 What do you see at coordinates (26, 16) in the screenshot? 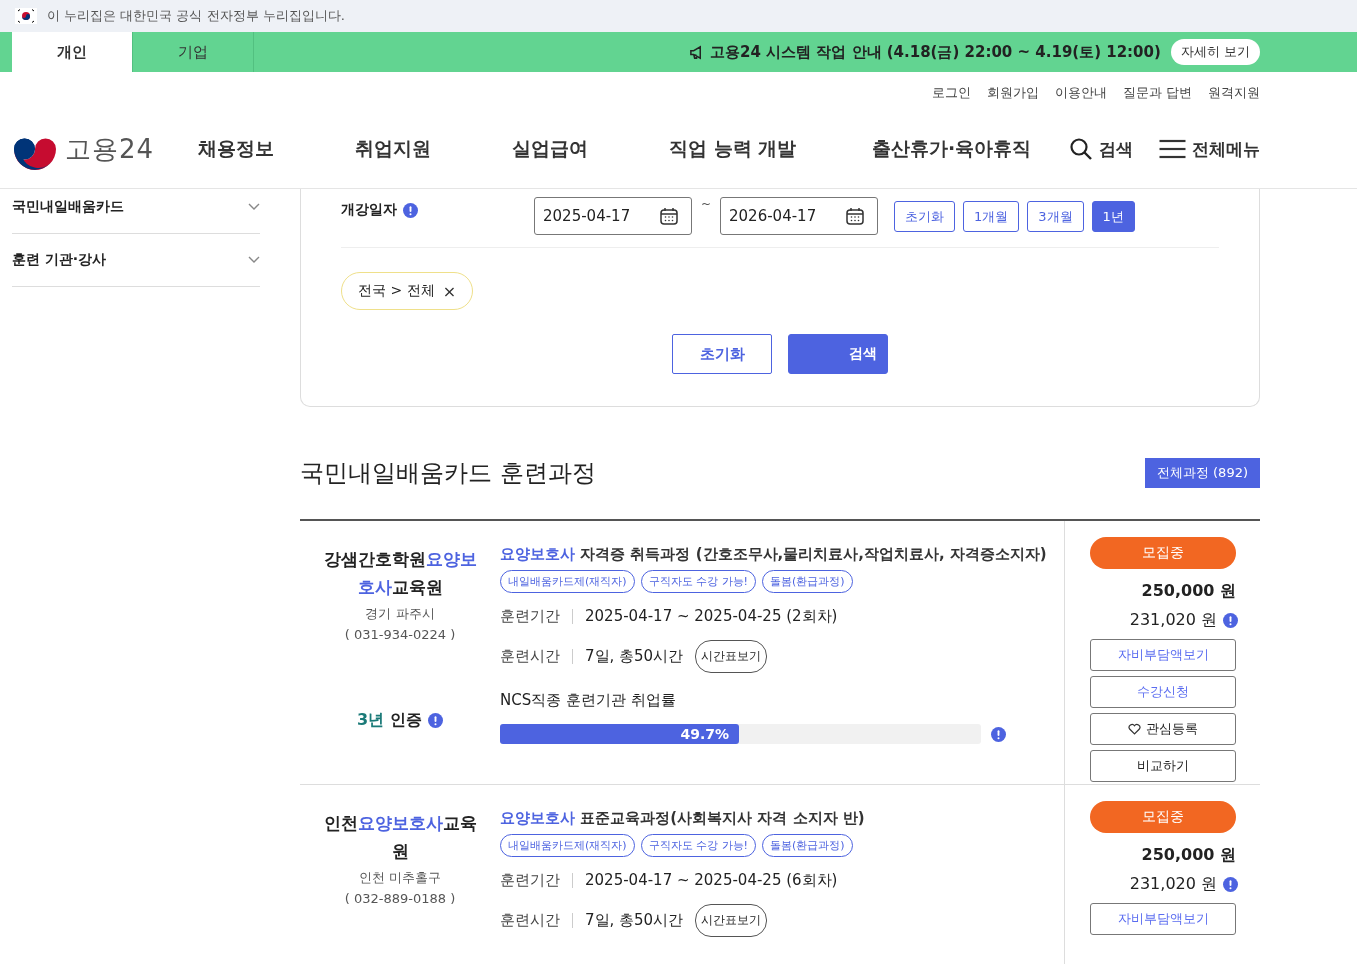
I see `flag-icon` at bounding box center [26, 16].